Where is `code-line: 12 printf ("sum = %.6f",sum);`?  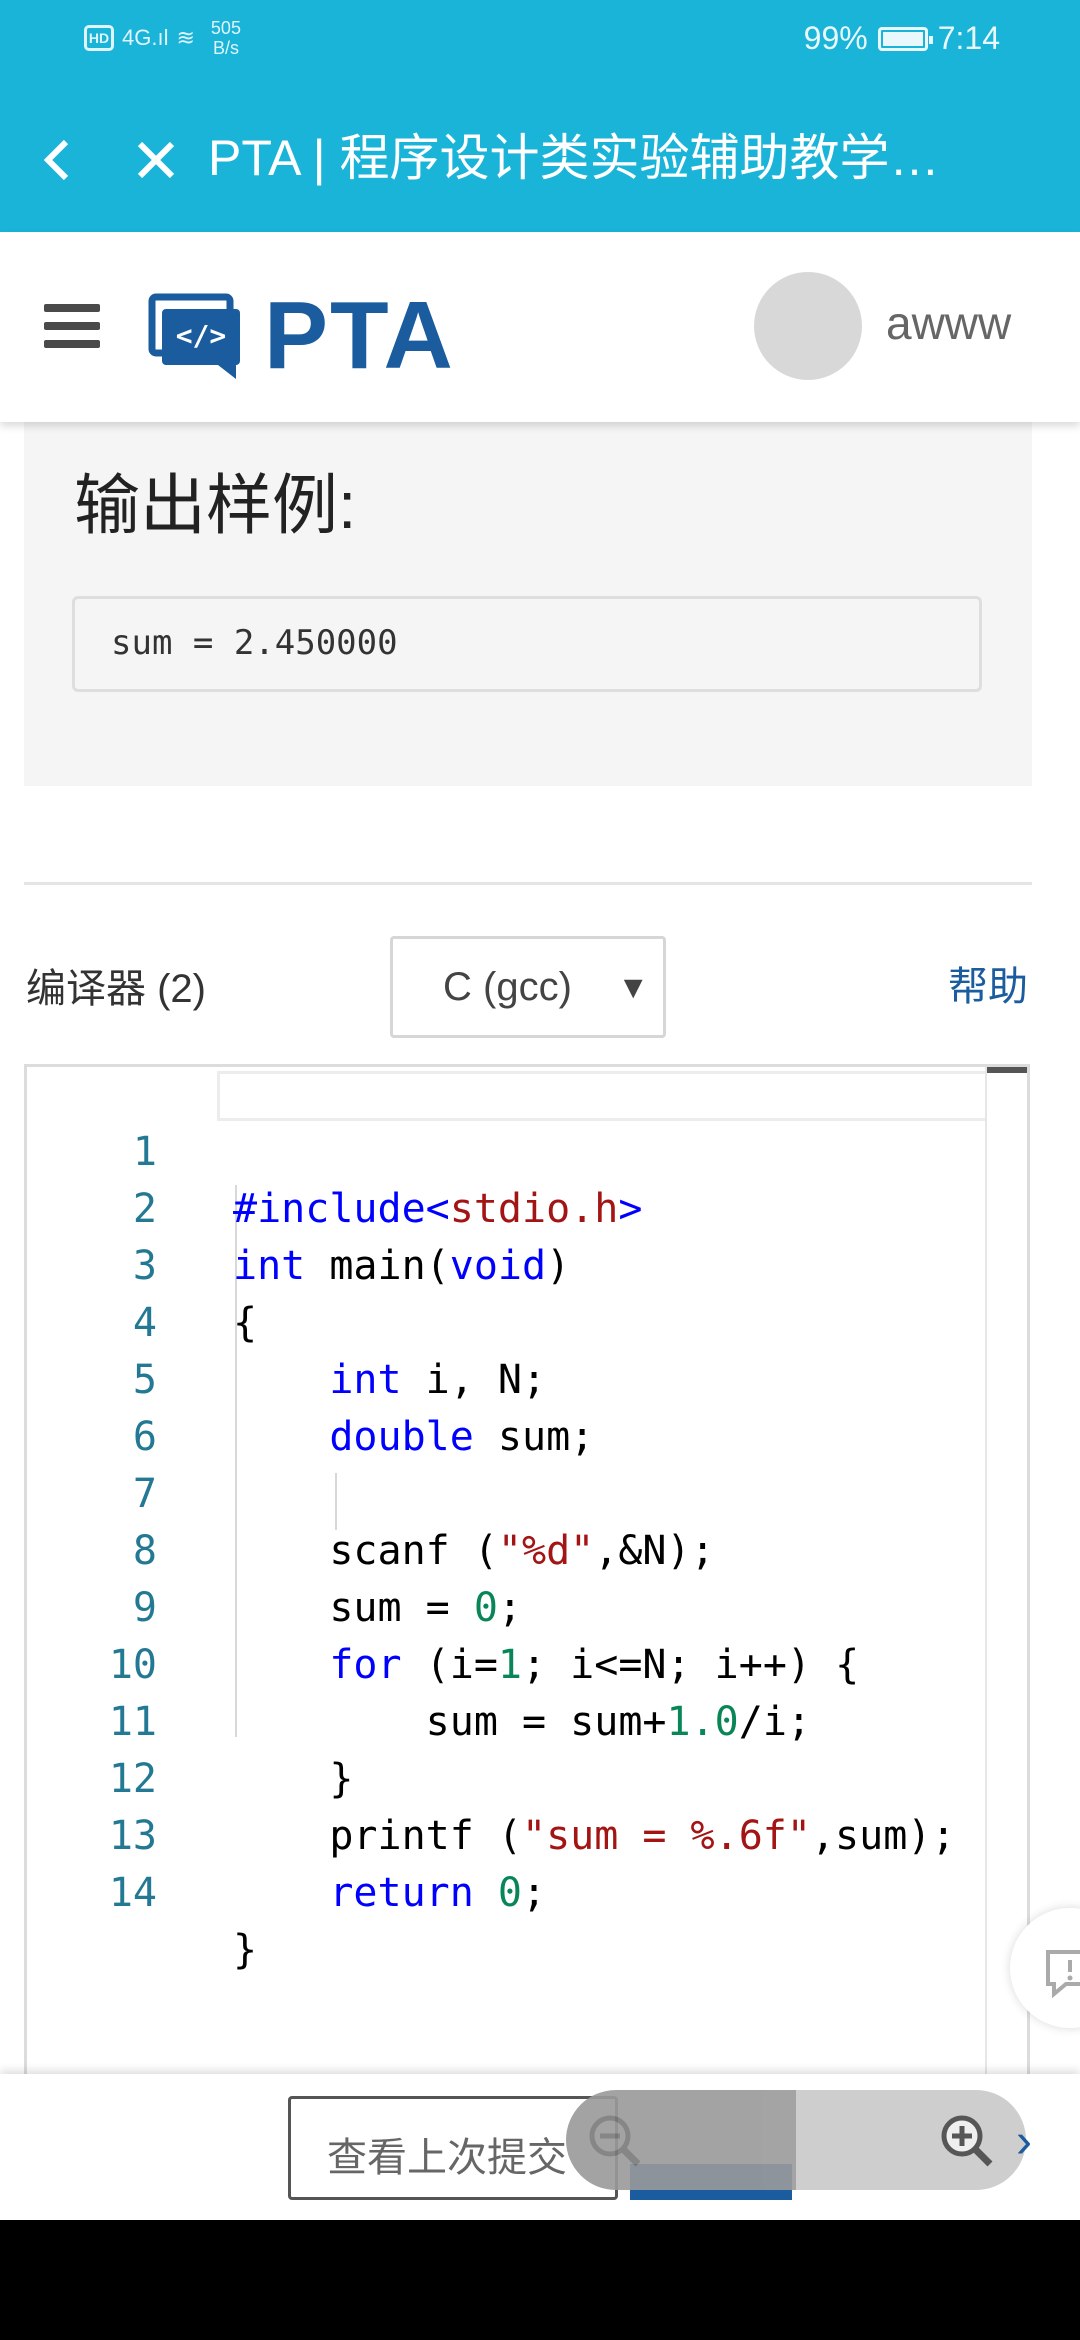
code-line: 12 printf ("sum = %.6f",sum); is located at coordinates (527, 1776).